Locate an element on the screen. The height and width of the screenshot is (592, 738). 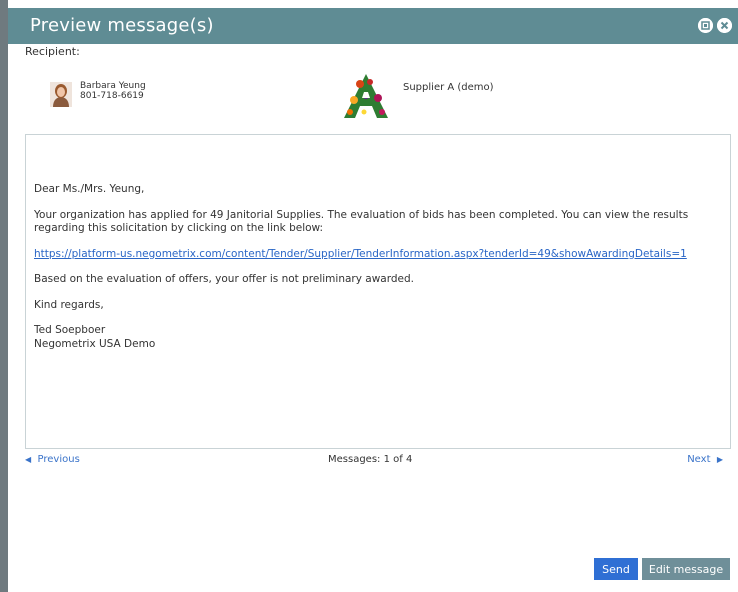
supplier-name: Supplier A (demo) is located at coordinates (448, 87).